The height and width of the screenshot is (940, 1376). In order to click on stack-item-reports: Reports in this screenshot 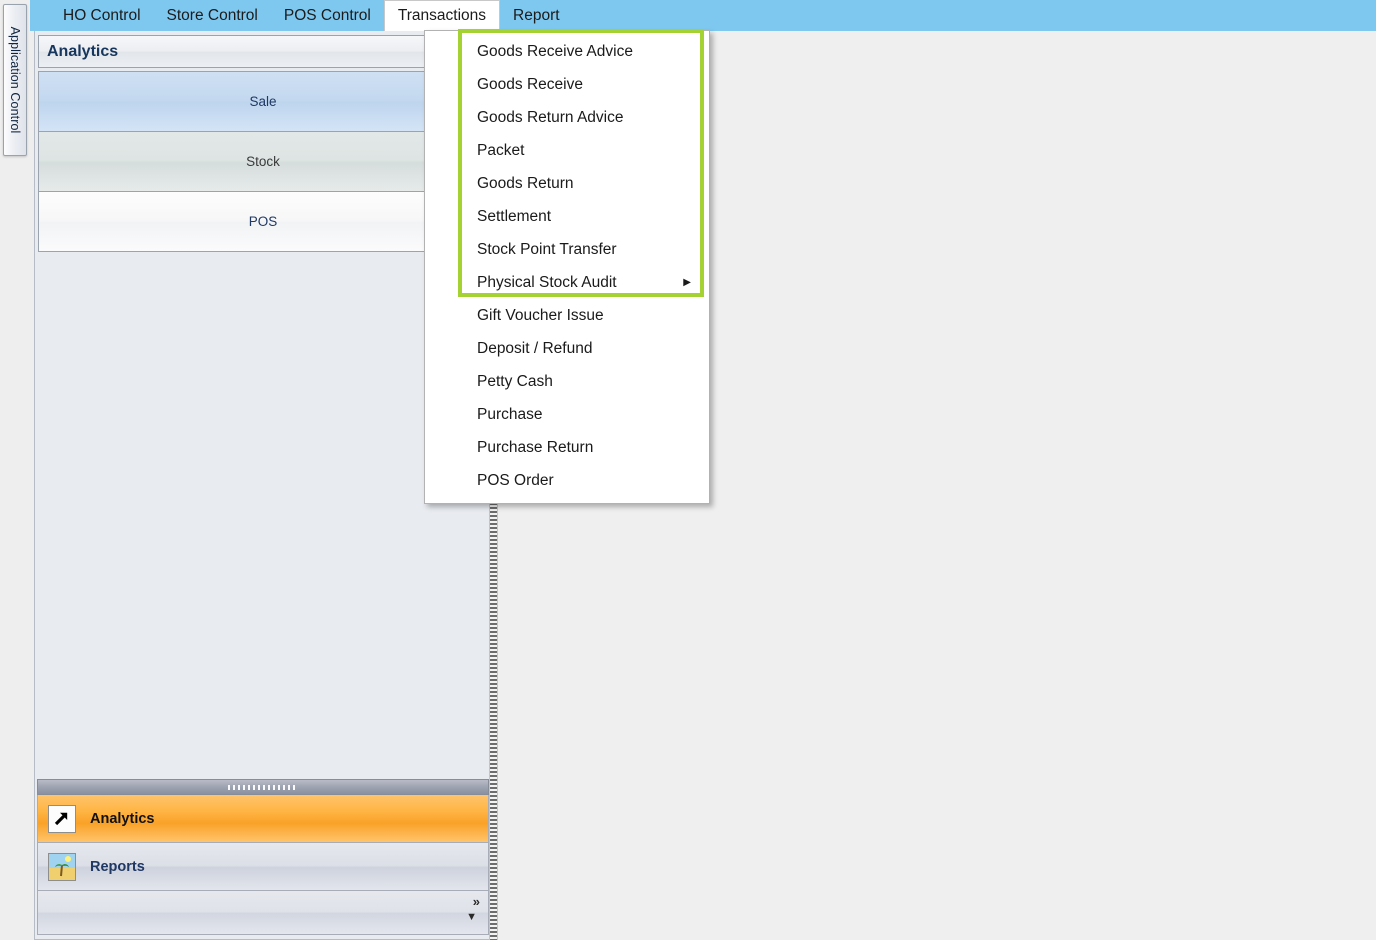, I will do `click(263, 867)`.